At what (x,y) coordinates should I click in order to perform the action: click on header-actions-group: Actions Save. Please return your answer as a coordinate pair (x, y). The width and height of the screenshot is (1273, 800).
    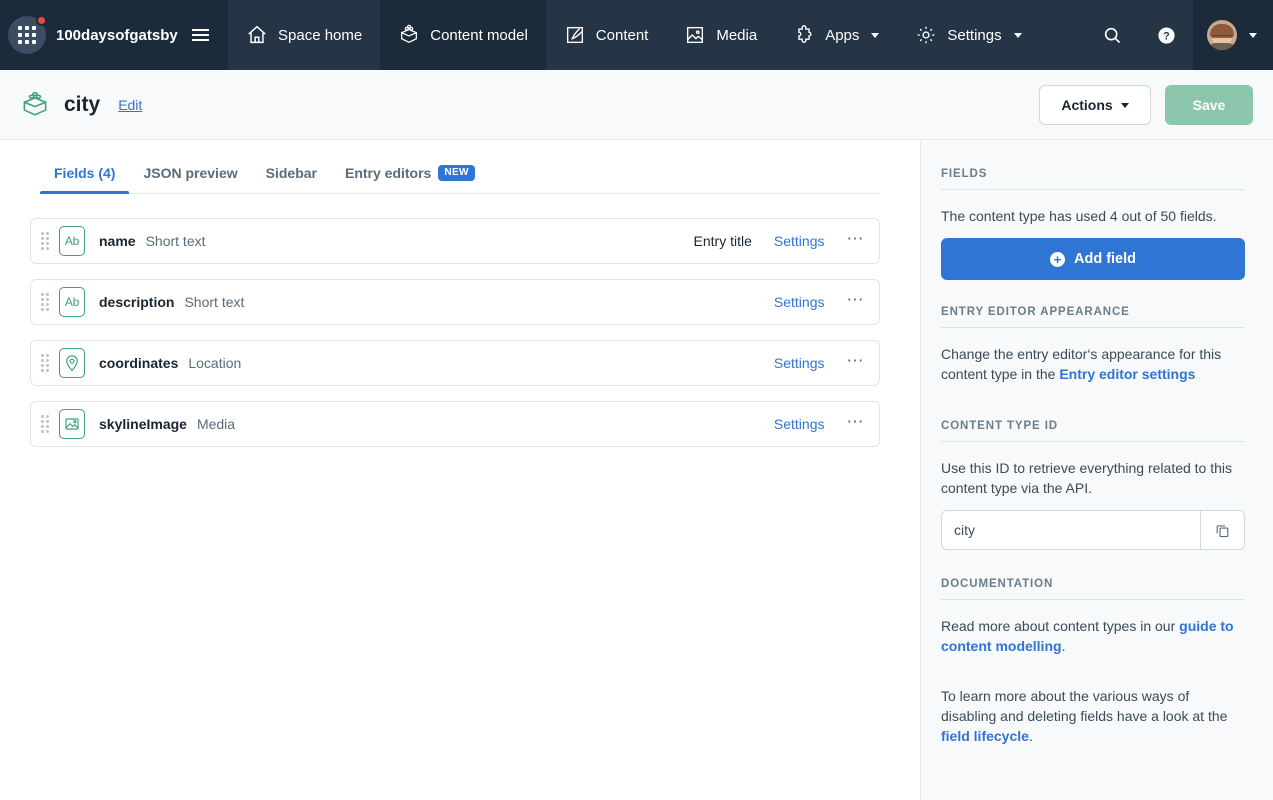
    Looking at the image, I should click on (1146, 104).